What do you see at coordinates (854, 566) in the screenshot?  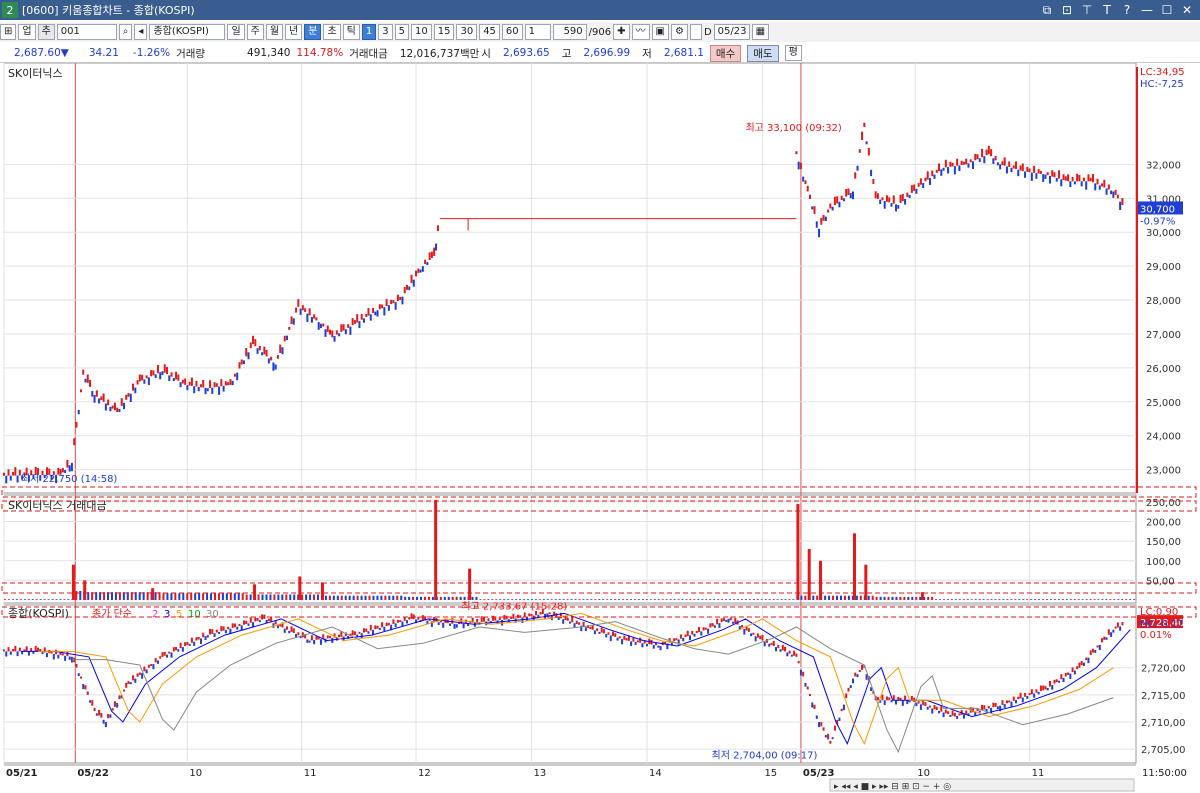 I see `volume-spike` at bounding box center [854, 566].